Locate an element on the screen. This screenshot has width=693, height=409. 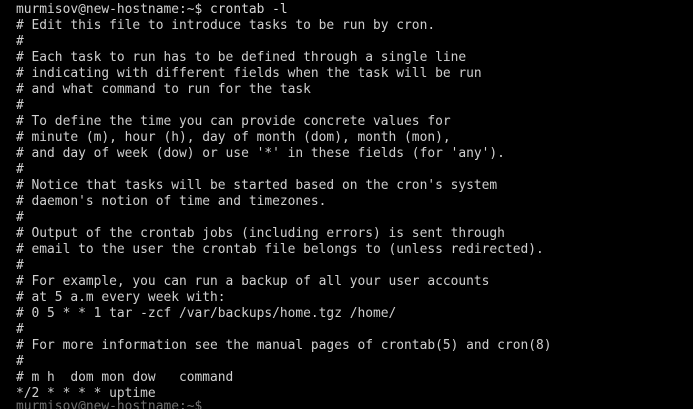
shell-prompt: murmisov@new-hostname:~$ is located at coordinates (109, 9).